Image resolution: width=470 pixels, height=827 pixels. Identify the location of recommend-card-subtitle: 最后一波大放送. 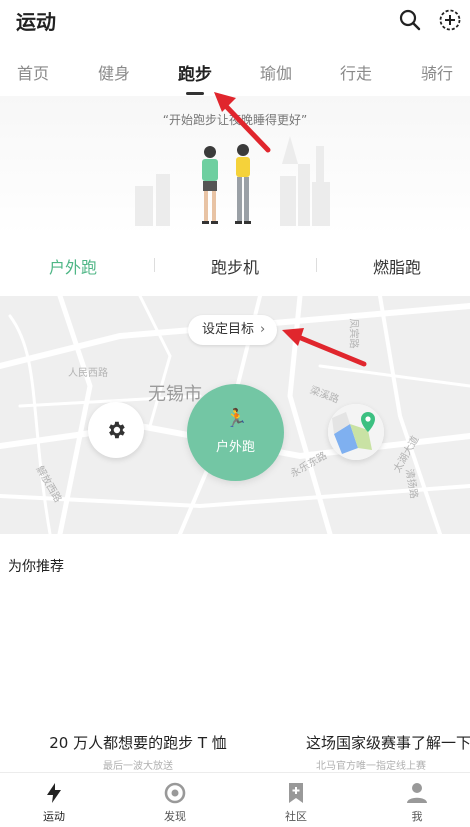
(138, 766).